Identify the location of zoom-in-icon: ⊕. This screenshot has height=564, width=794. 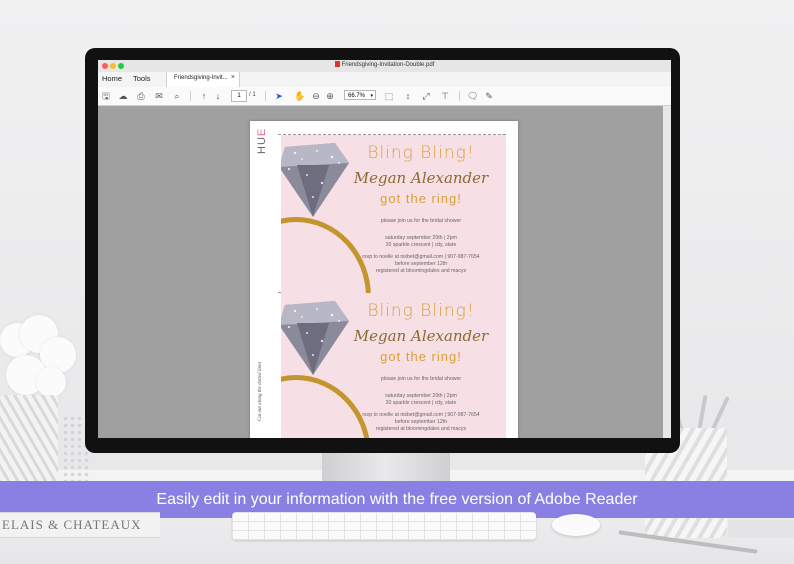
(330, 96).